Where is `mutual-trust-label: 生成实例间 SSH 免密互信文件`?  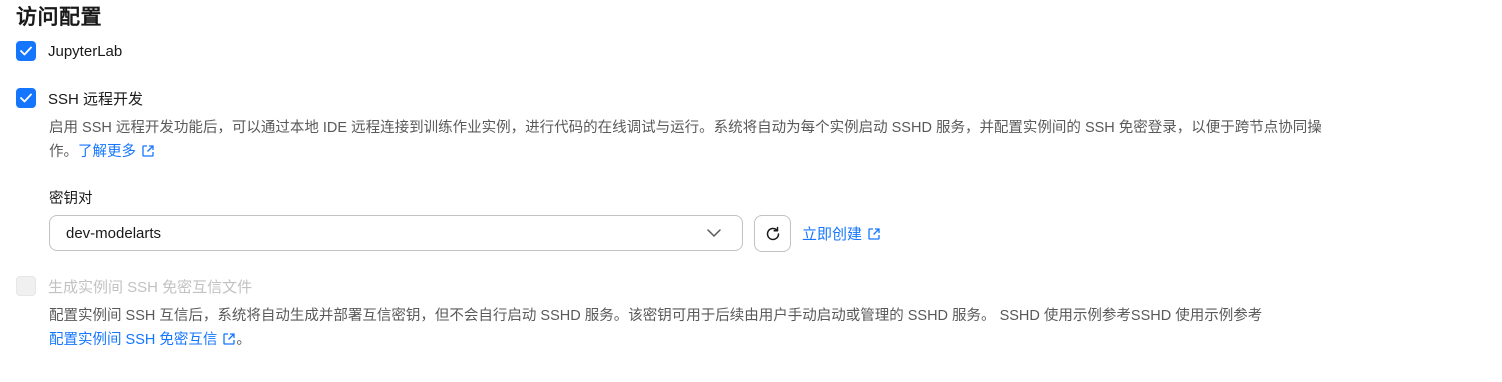 mutual-trust-label: 生成实例间 SSH 免密互信文件 is located at coordinates (150, 287).